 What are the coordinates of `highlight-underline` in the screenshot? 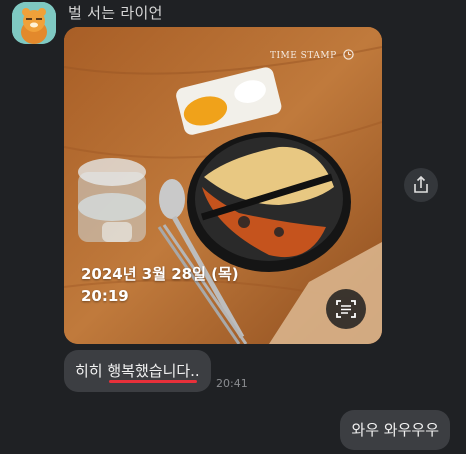 It's located at (153, 381).